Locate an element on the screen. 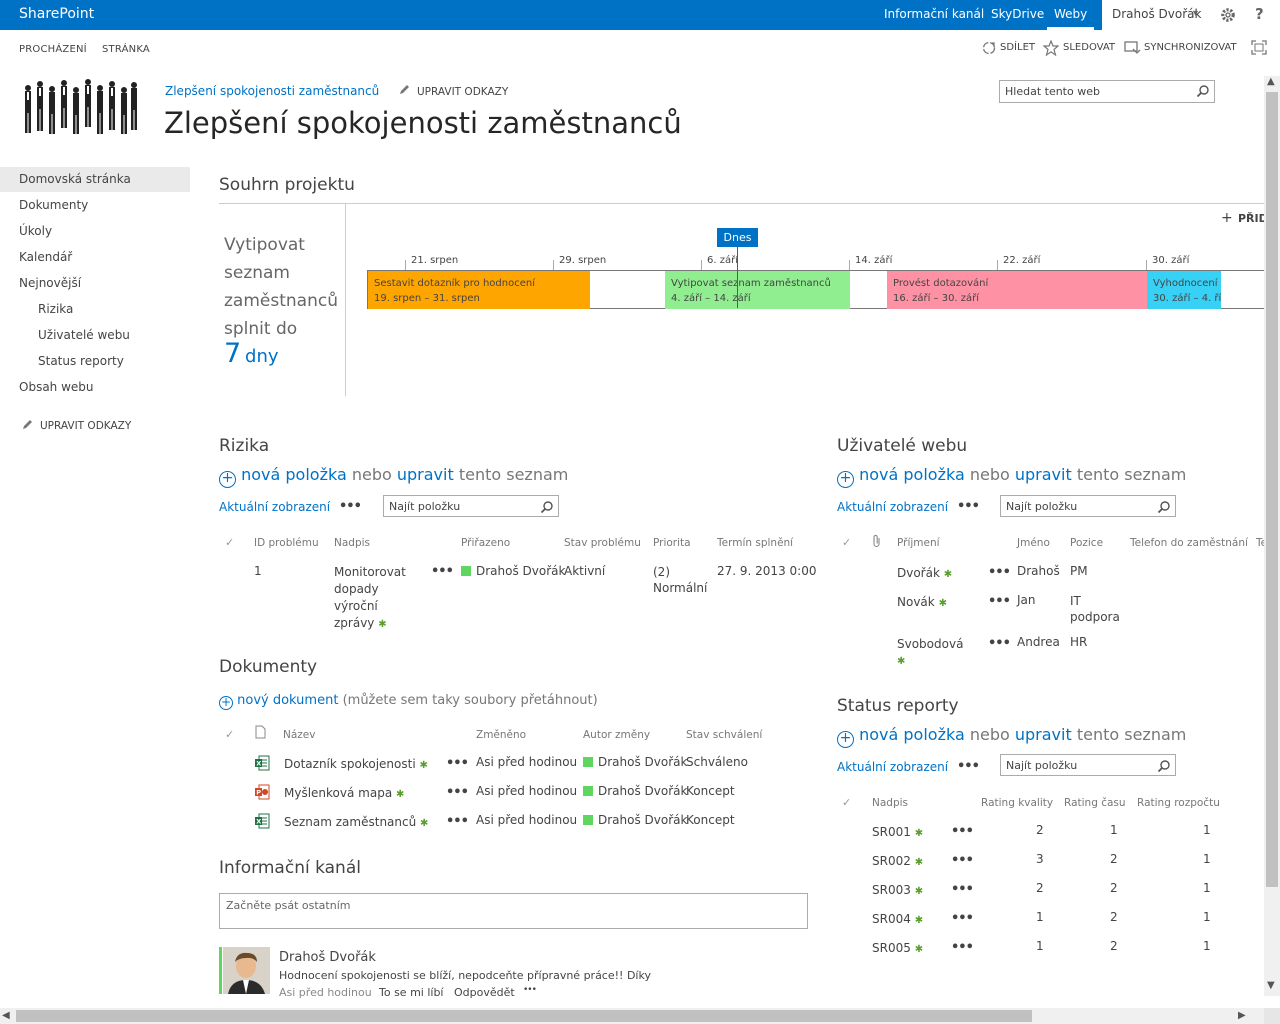 Image resolution: width=1280 pixels, height=1024 pixels. reply-button: Odpovědět is located at coordinates (484, 992).